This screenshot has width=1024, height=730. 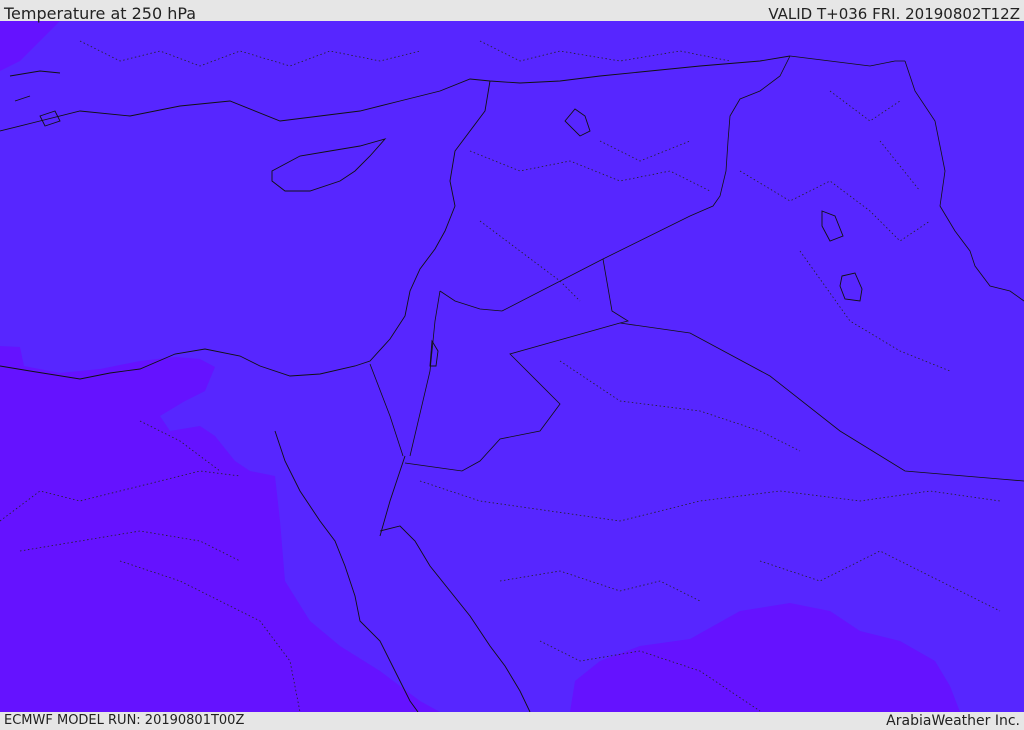 What do you see at coordinates (100, 13) in the screenshot?
I see `map-title: Temperature at 250 hPa` at bounding box center [100, 13].